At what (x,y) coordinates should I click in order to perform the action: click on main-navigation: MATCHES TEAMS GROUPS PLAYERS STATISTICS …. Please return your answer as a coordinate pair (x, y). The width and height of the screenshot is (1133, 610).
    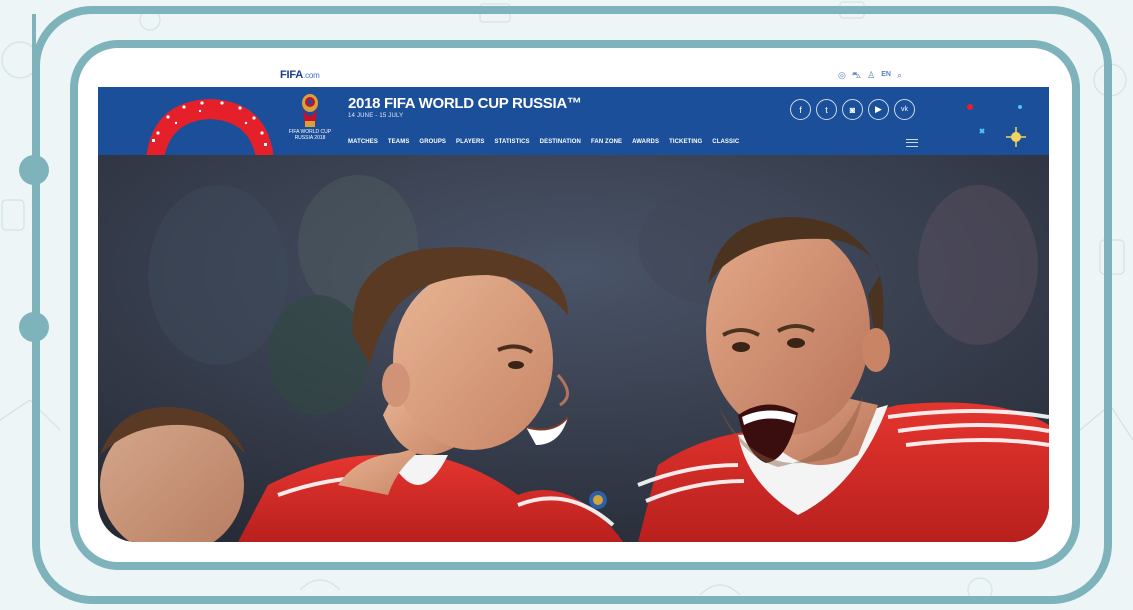
    Looking at the image, I should click on (543, 142).